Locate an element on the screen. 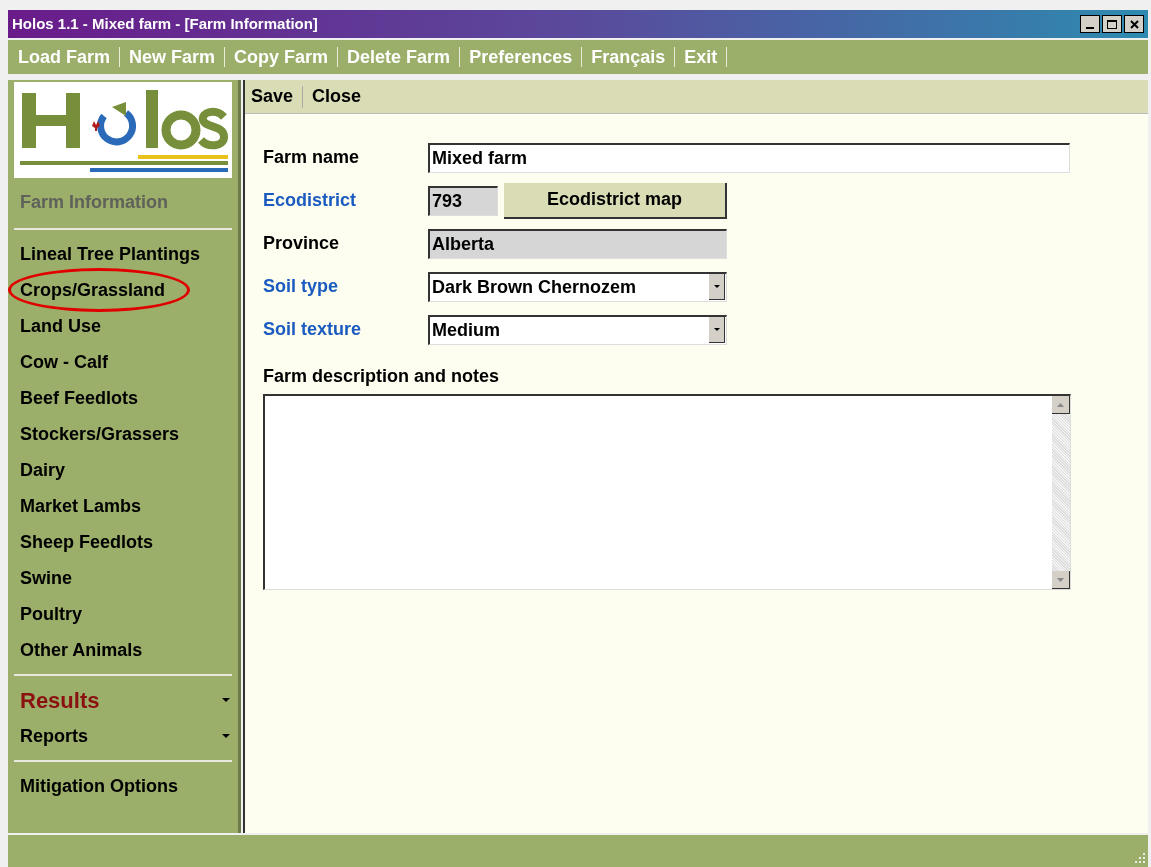  sidebar-item: Lineal Tree Plantings is located at coordinates (123, 254).